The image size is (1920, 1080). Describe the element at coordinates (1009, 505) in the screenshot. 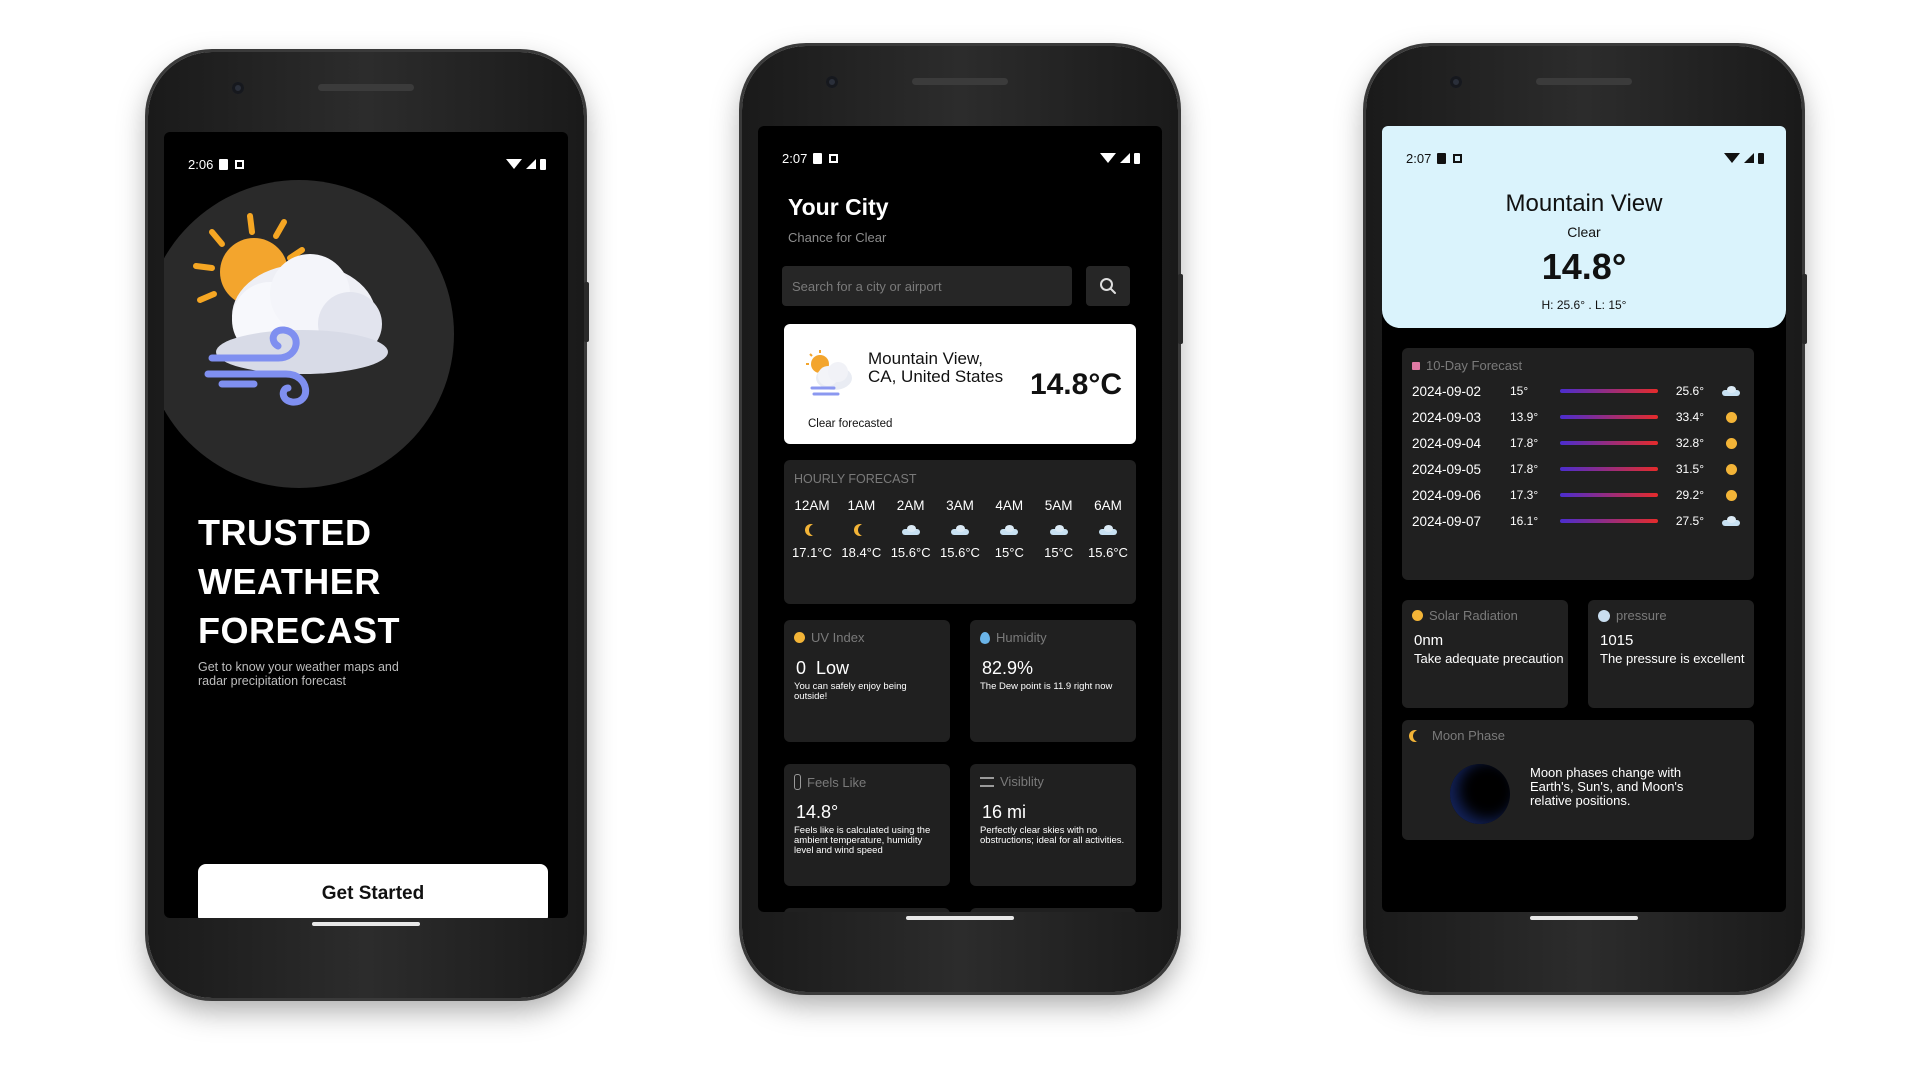

I see `hour-label: 4AM` at that location.